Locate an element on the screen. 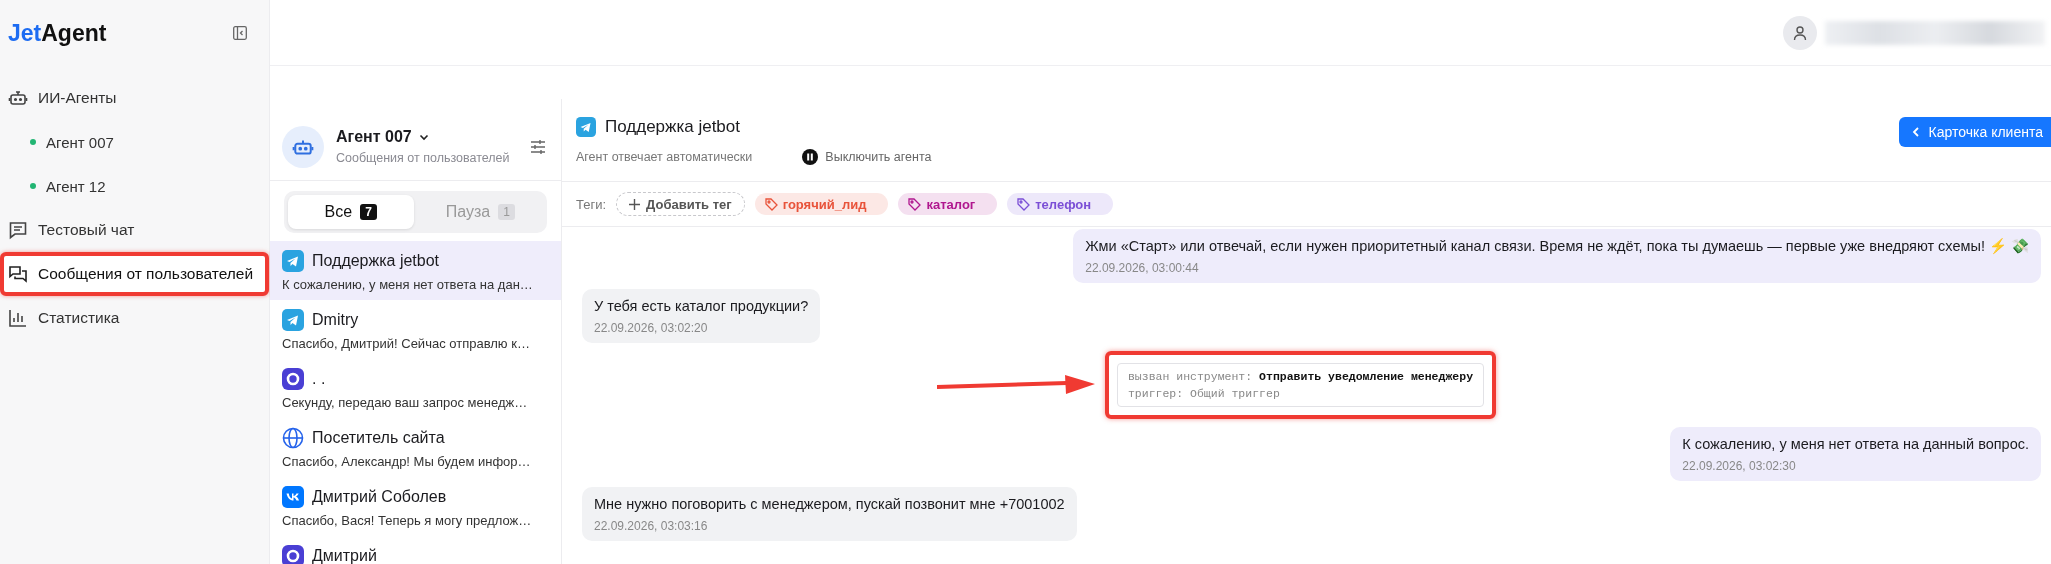  app-logo-icon is located at coordinates (293, 497).